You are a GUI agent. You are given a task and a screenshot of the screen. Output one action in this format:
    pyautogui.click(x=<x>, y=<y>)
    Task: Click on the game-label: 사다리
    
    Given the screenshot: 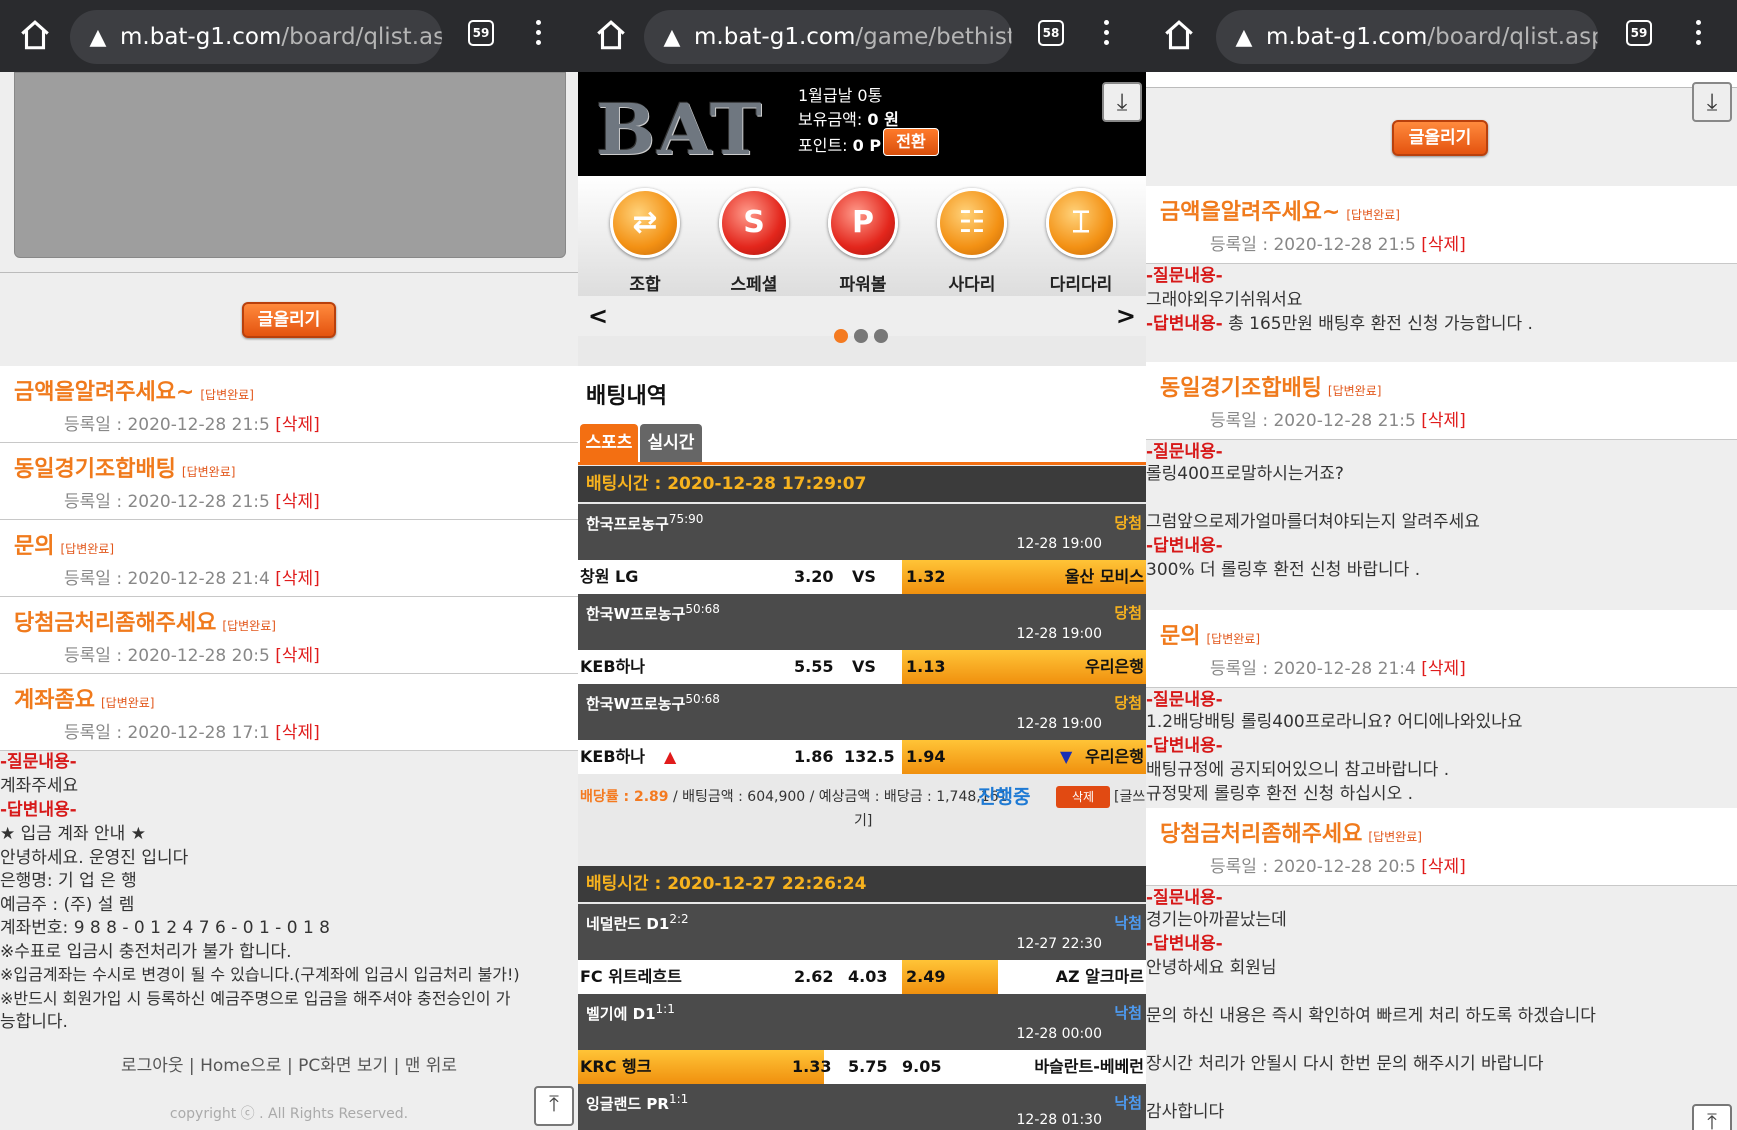 What is the action you would take?
    pyautogui.click(x=972, y=282)
    